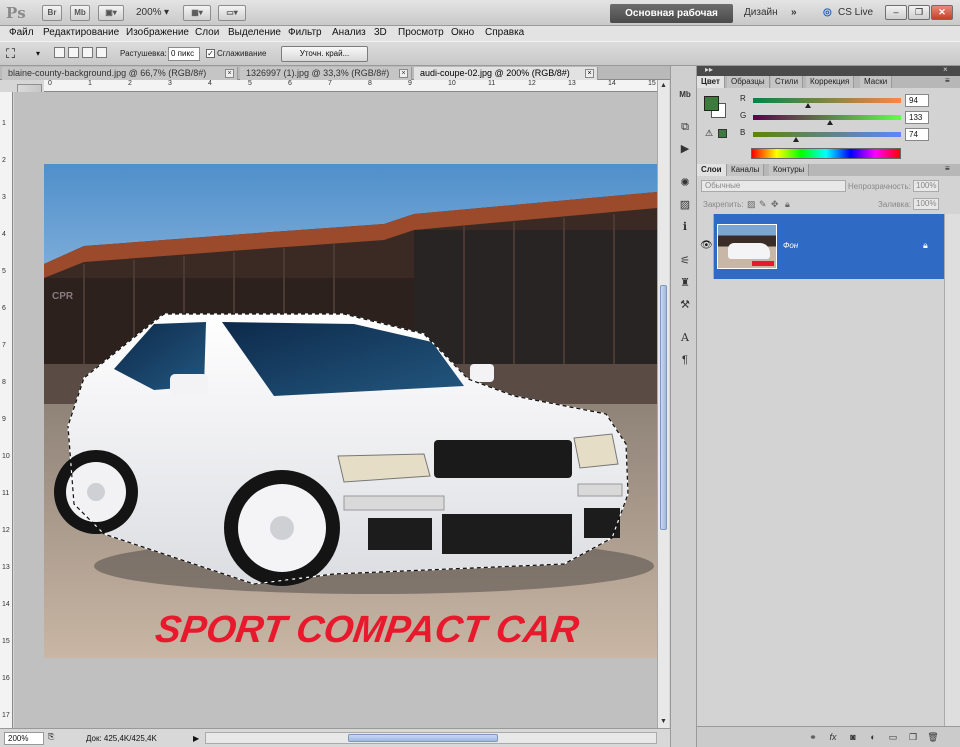 This screenshot has height=747, width=960. I want to click on lock-all-icon: 🔒︎, so click(787, 204).